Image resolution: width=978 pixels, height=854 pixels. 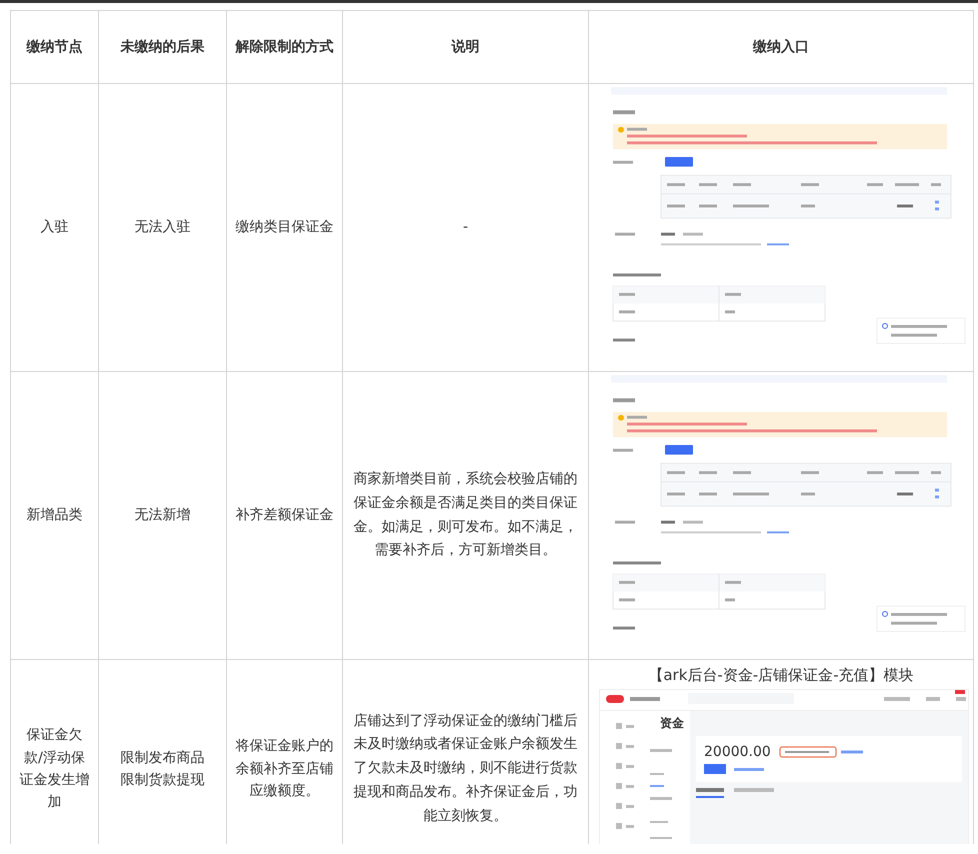 What do you see at coordinates (54, 47) in the screenshot?
I see `column-header: 缴纳节点` at bounding box center [54, 47].